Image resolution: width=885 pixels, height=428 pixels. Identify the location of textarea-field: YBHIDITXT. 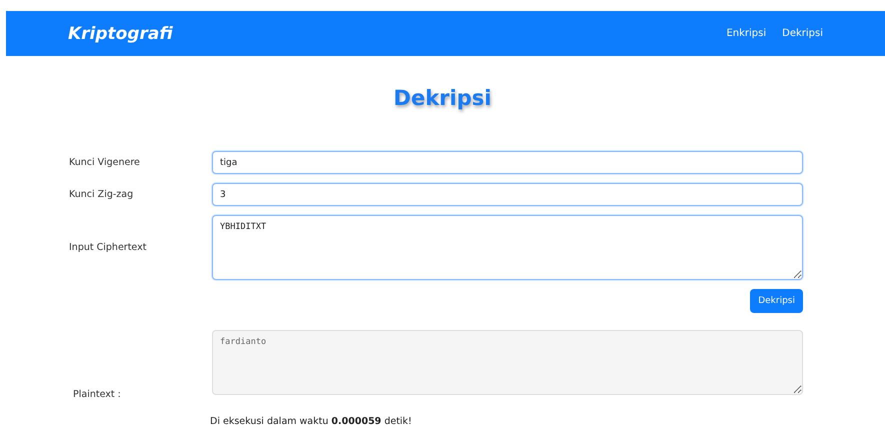
(507, 247).